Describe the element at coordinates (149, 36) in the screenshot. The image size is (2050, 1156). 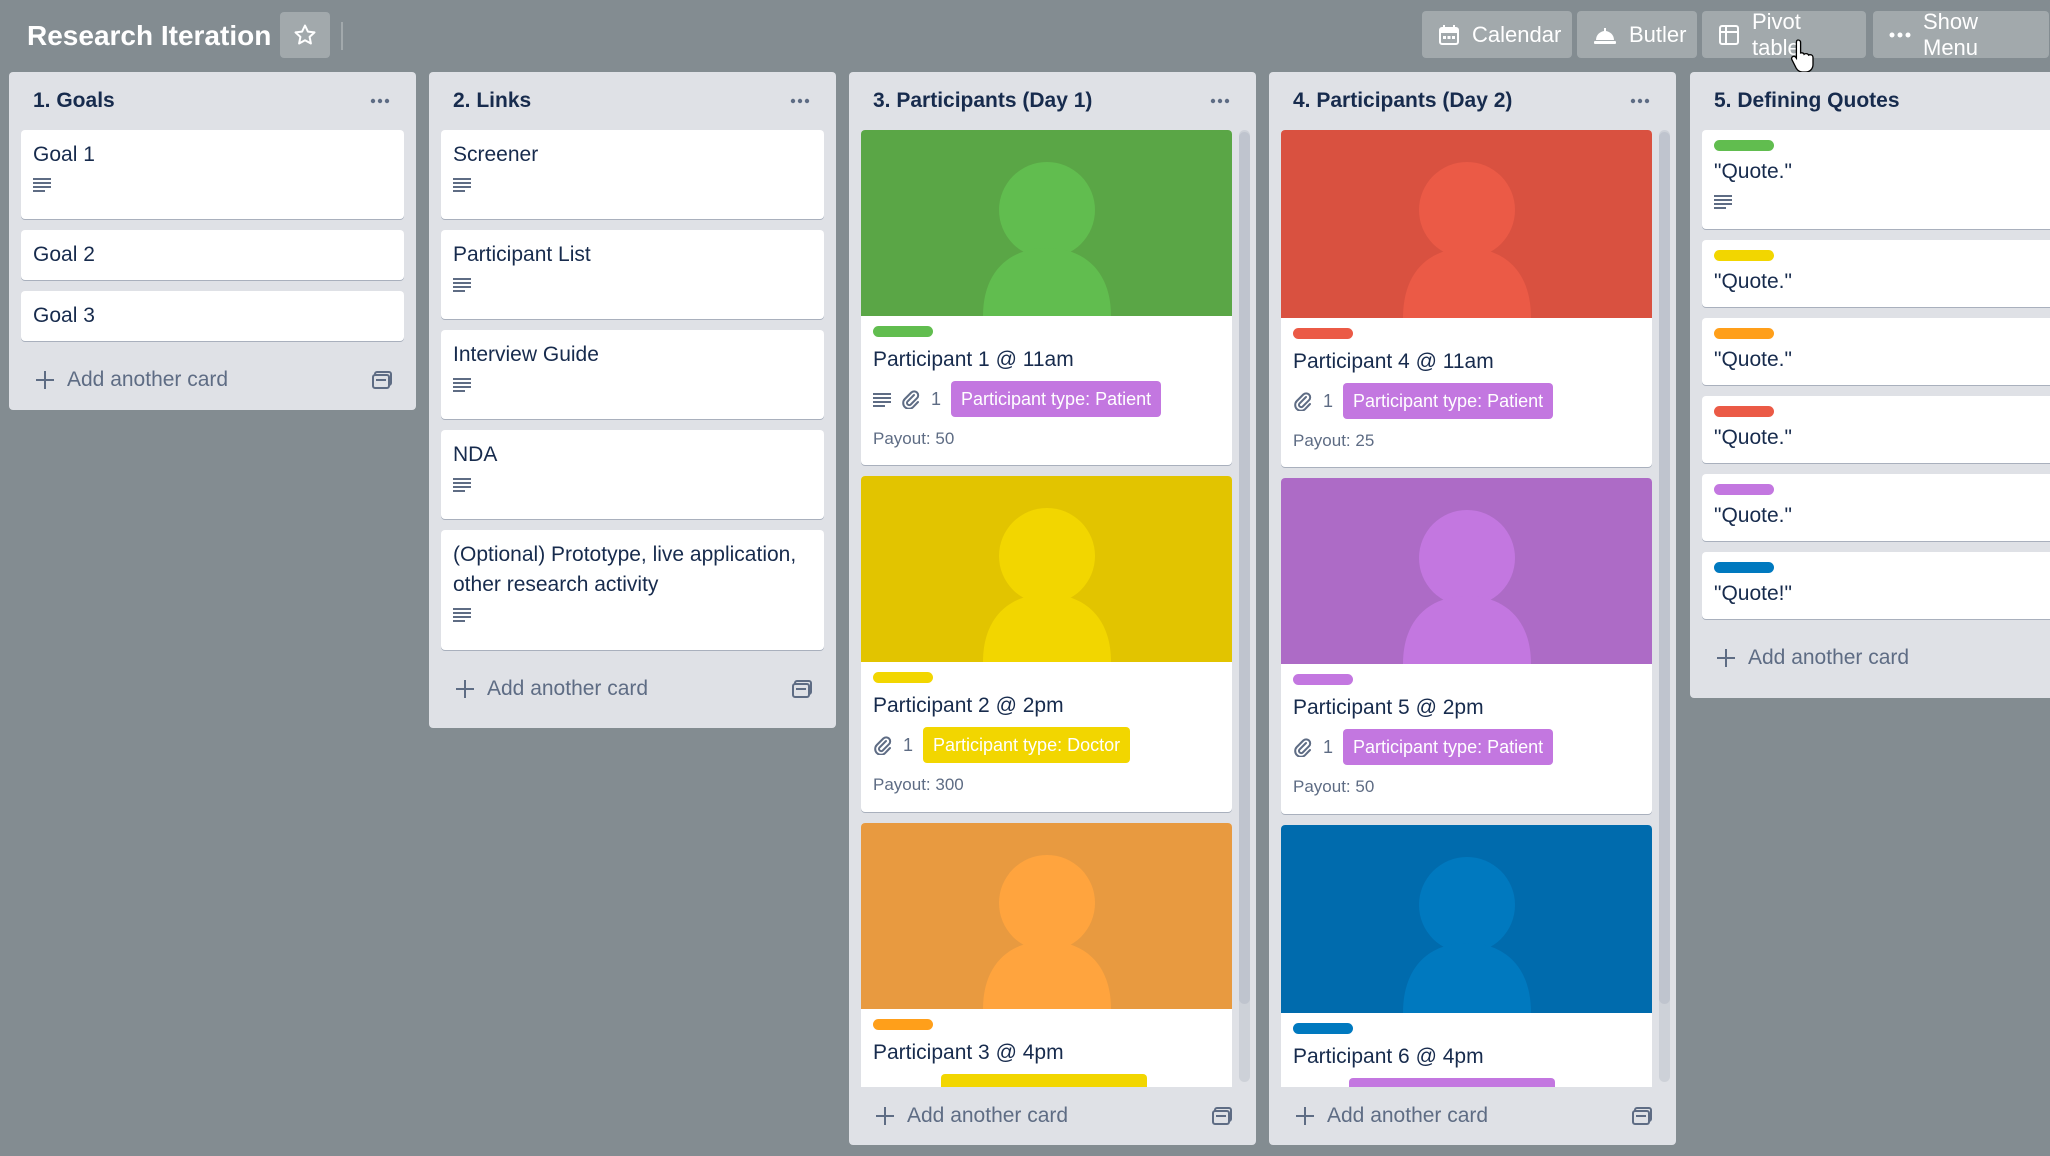
I see `board-title: Research Iteration` at that location.